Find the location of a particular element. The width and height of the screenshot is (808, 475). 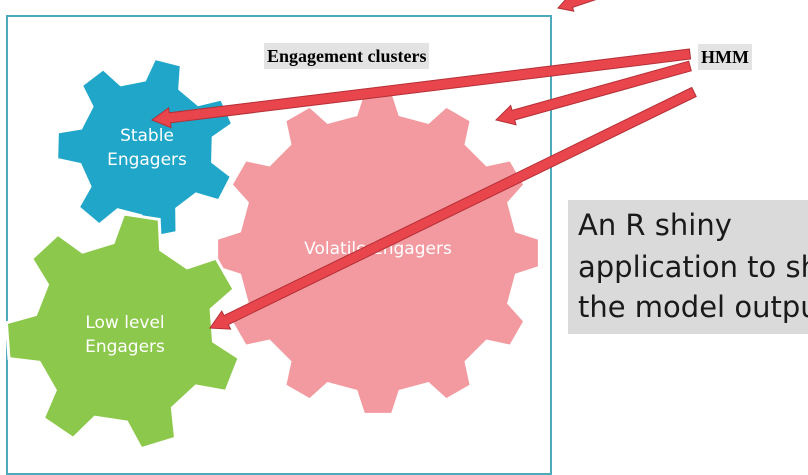

hmm-label: HMM is located at coordinates (725, 57).